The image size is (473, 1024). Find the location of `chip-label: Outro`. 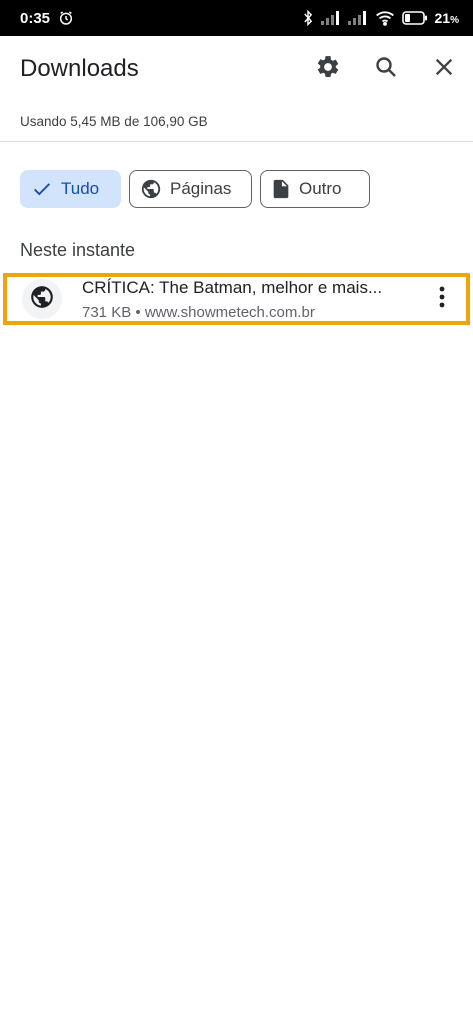

chip-label: Outro is located at coordinates (320, 188).